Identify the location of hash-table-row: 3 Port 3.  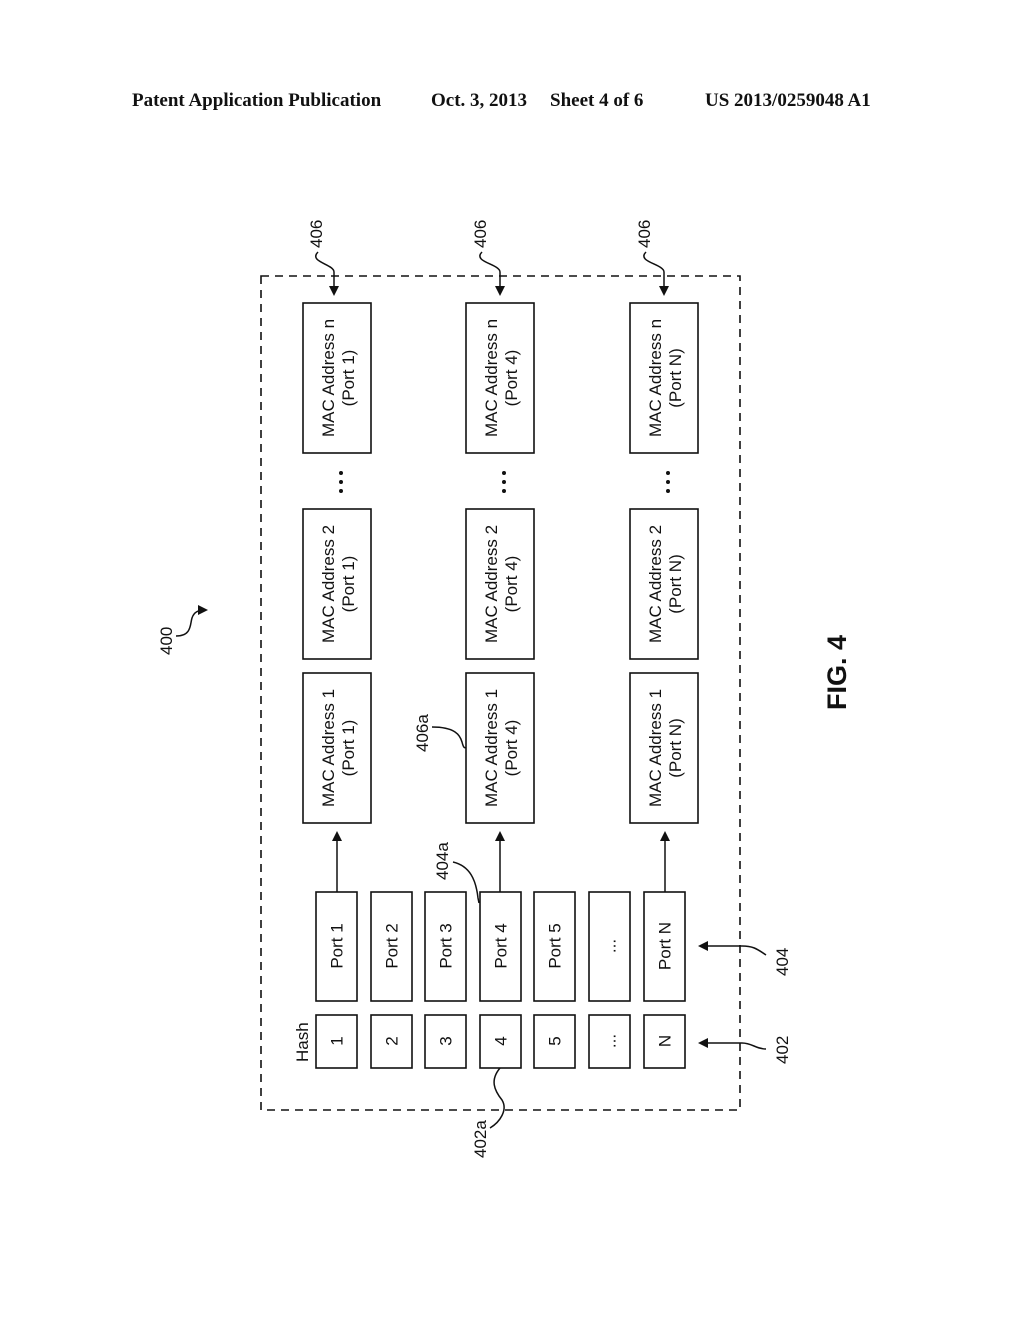
(445, 980).